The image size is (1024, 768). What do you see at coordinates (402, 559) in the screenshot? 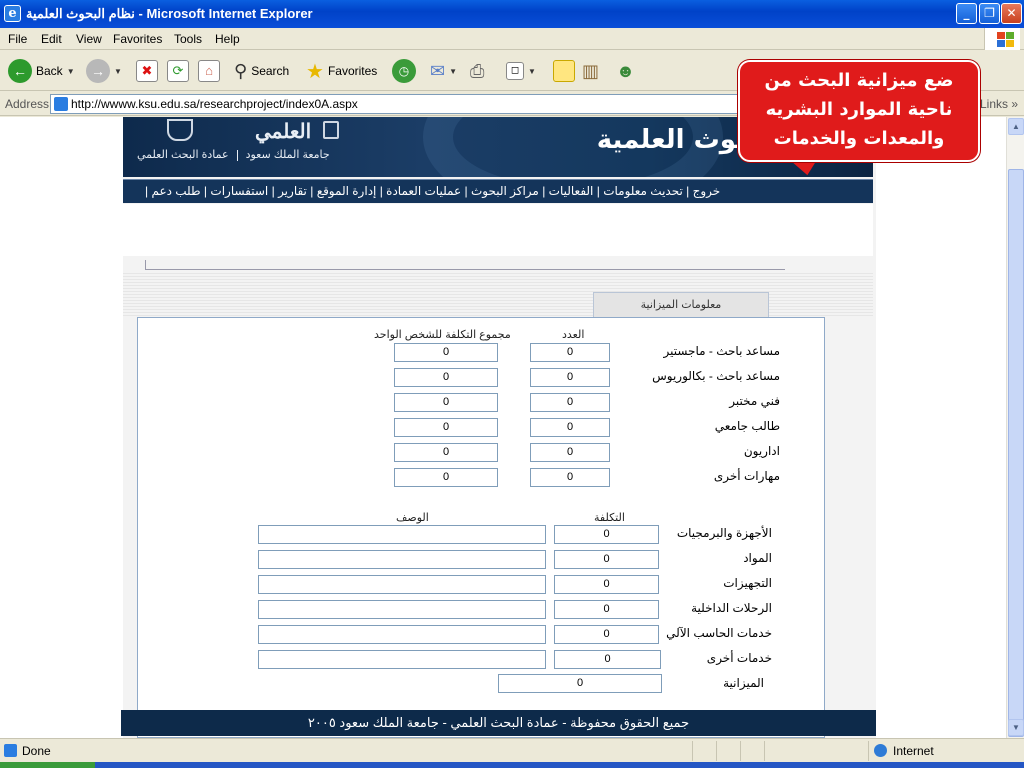
I see `expense-desc-materials` at bounding box center [402, 559].